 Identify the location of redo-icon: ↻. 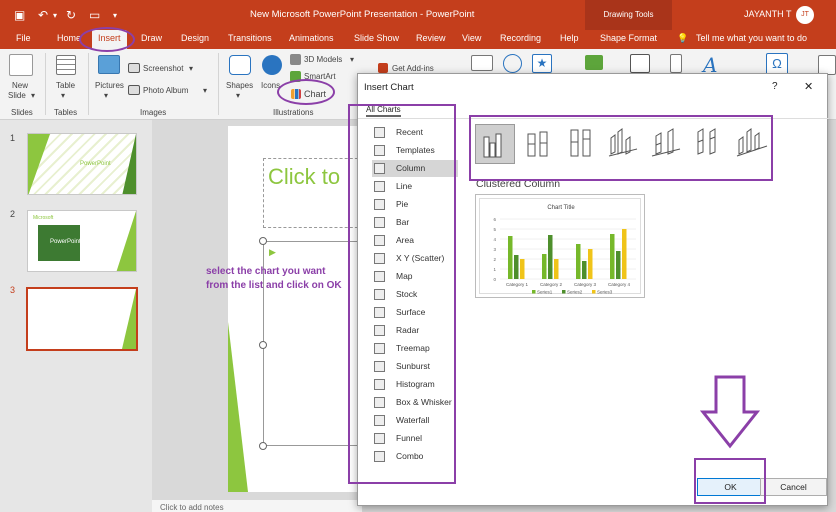
(71, 15).